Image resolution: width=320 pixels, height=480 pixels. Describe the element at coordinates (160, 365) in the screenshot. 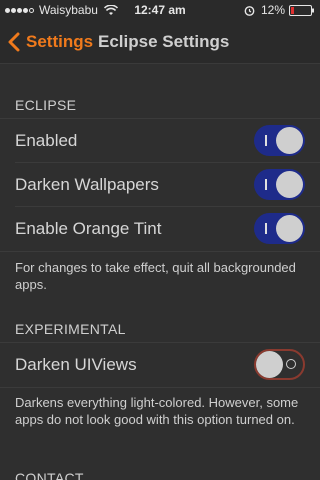

I see `settings-row-darken-uiviews: Darken UIViews` at that location.